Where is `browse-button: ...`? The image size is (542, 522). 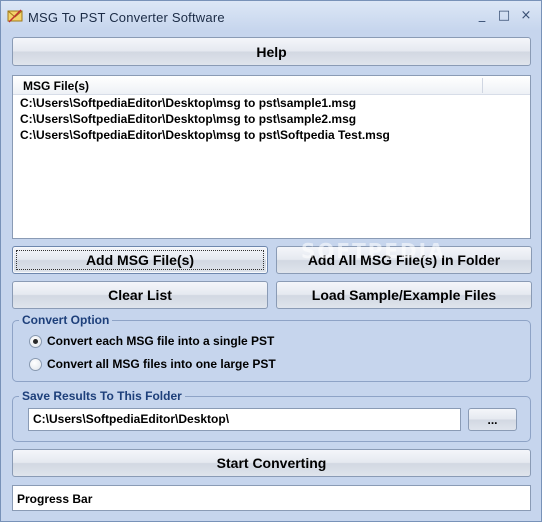
browse-button: ... is located at coordinates (492, 419).